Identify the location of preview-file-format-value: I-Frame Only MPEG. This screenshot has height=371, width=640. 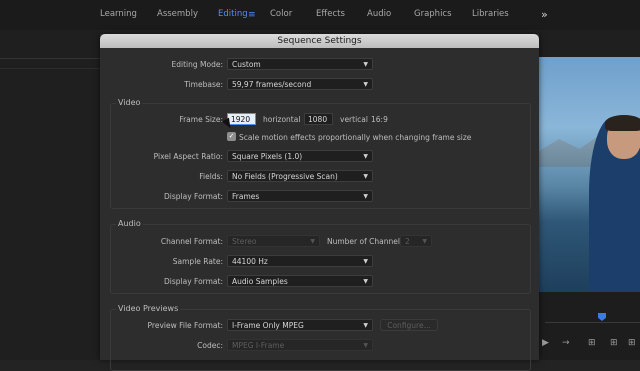
(268, 325).